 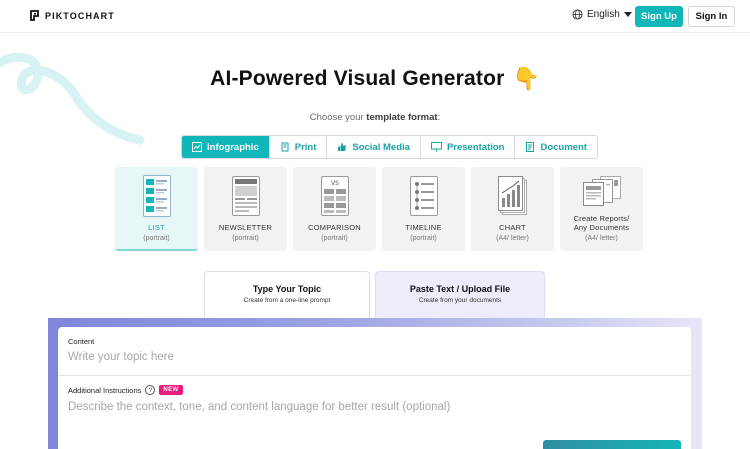 What do you see at coordinates (659, 16) in the screenshot?
I see `sign-up-button: Sign Up` at bounding box center [659, 16].